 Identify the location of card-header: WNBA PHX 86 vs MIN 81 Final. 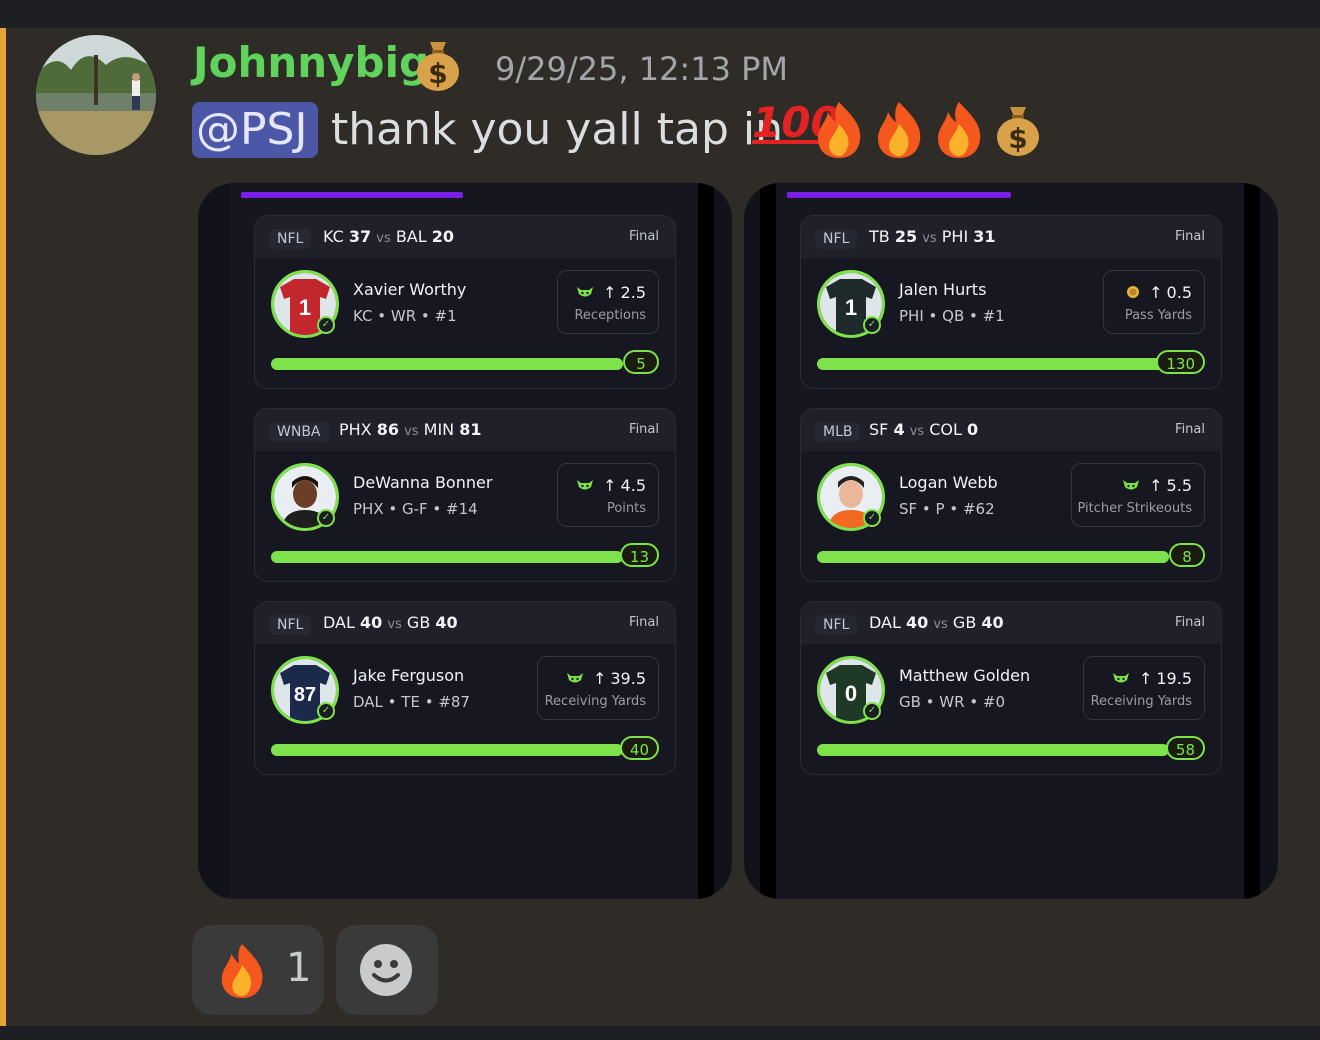
(465, 430).